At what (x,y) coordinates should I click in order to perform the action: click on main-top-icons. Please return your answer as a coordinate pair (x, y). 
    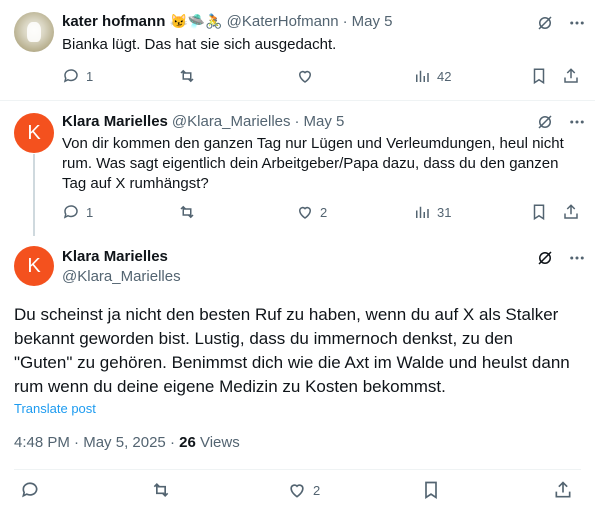
    Looking at the image, I should click on (561, 260).